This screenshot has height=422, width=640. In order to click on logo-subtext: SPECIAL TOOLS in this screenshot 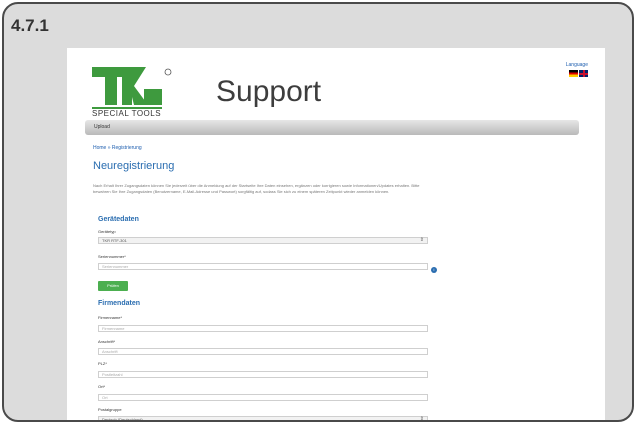, I will do `click(127, 113)`.